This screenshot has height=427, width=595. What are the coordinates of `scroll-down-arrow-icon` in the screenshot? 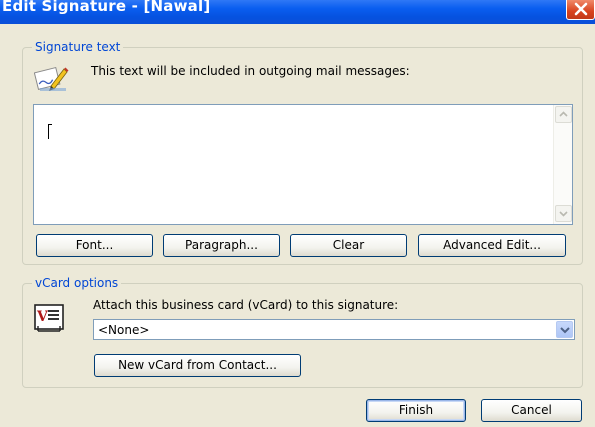 It's located at (563, 214).